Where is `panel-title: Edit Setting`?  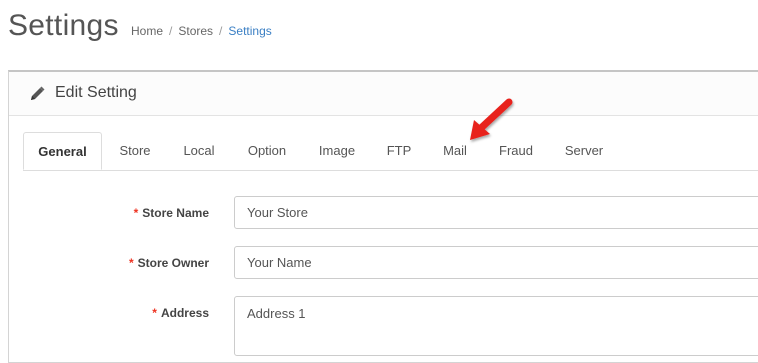 panel-title: Edit Setting is located at coordinates (96, 92).